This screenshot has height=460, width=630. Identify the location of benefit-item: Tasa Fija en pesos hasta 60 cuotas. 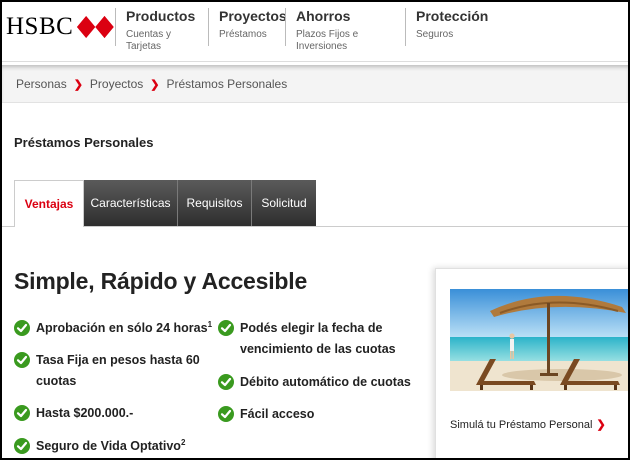
(109, 371).